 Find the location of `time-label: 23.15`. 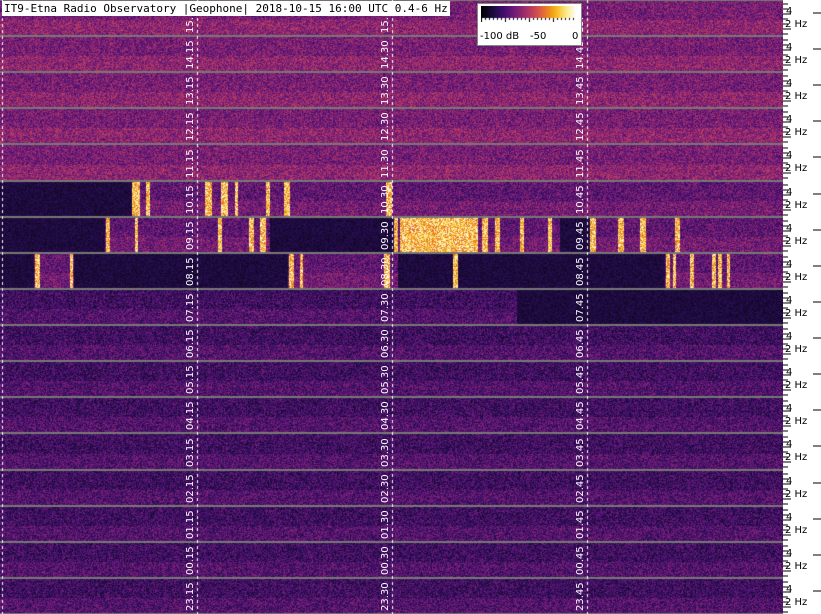

time-label: 23.15 is located at coordinates (190, 596).